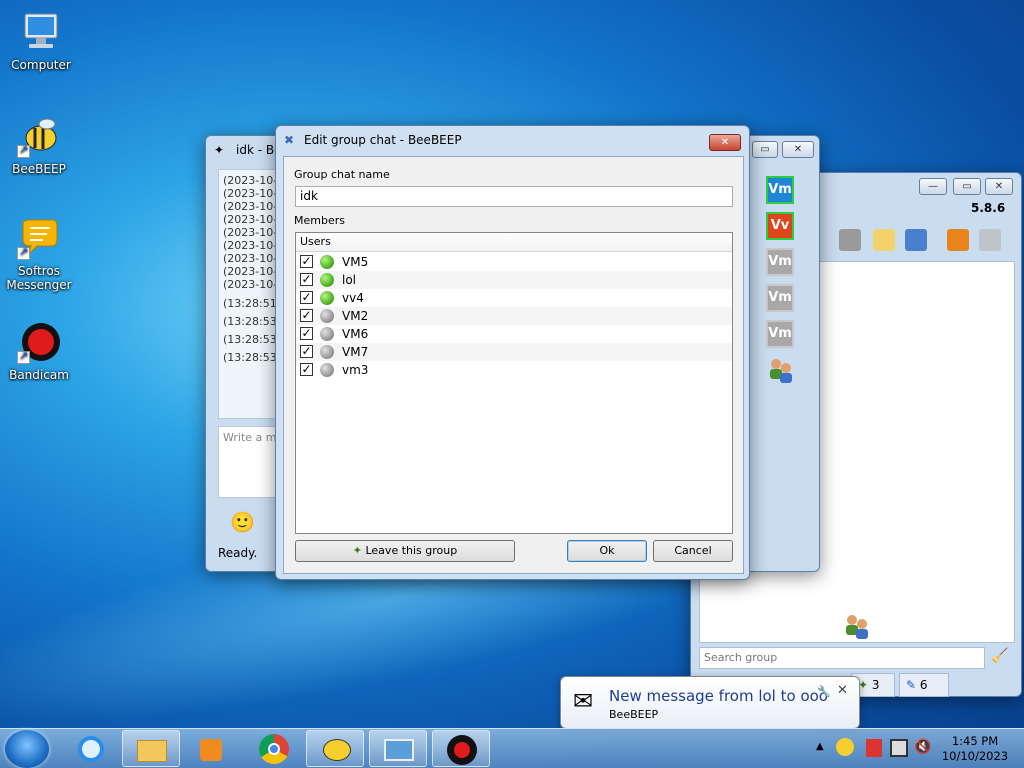 The width and height of the screenshot is (1024, 768). What do you see at coordinates (211, 748) in the screenshot?
I see `media-player-icon` at bounding box center [211, 748].